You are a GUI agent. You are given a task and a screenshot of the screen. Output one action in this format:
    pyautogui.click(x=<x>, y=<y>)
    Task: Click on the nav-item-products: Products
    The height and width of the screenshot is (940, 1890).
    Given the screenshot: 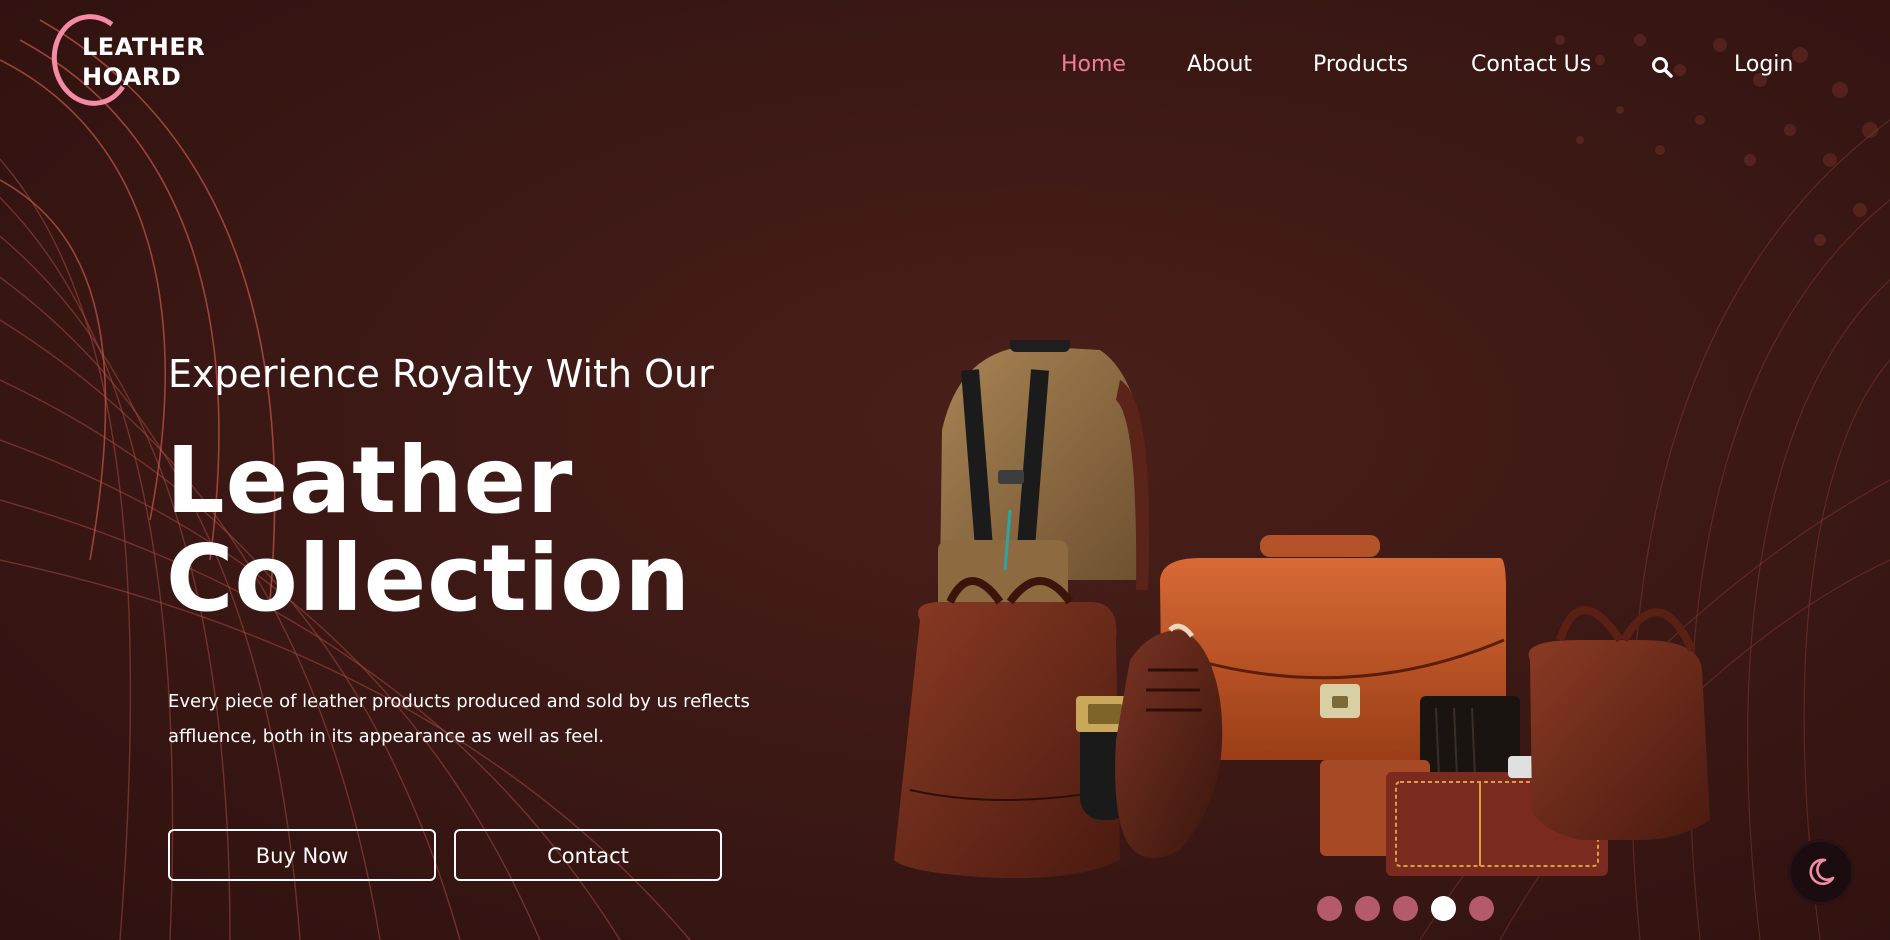 What is the action you would take?
    pyautogui.click(x=1360, y=65)
    